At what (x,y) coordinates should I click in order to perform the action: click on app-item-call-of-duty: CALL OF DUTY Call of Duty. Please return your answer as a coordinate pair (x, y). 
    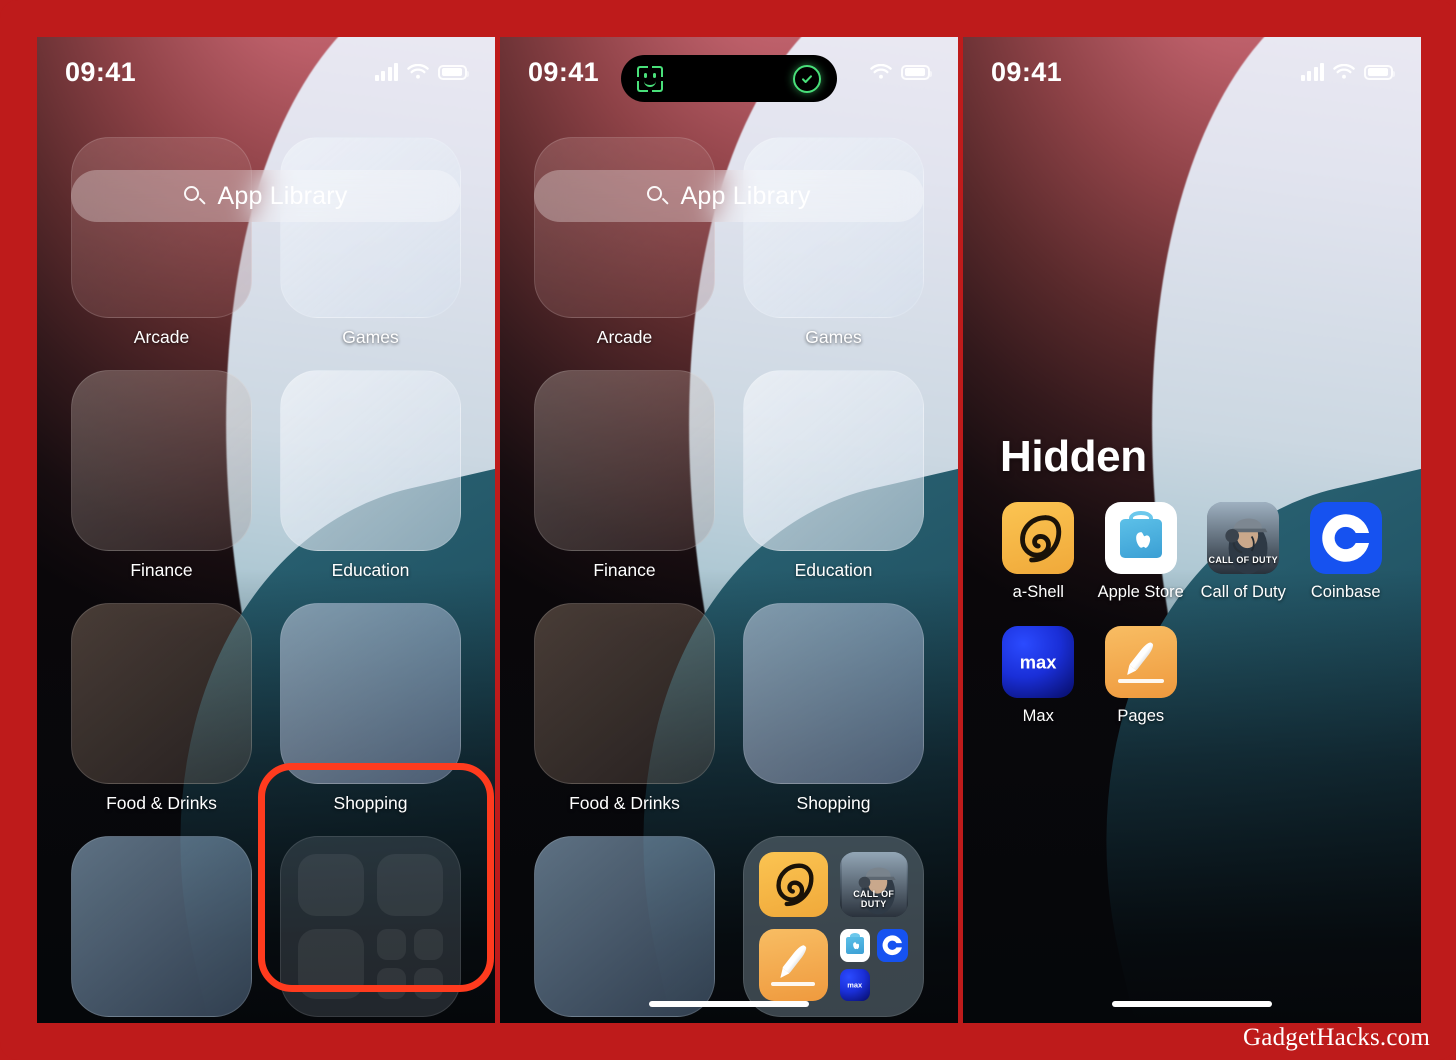
    Looking at the image, I should click on (1243, 552).